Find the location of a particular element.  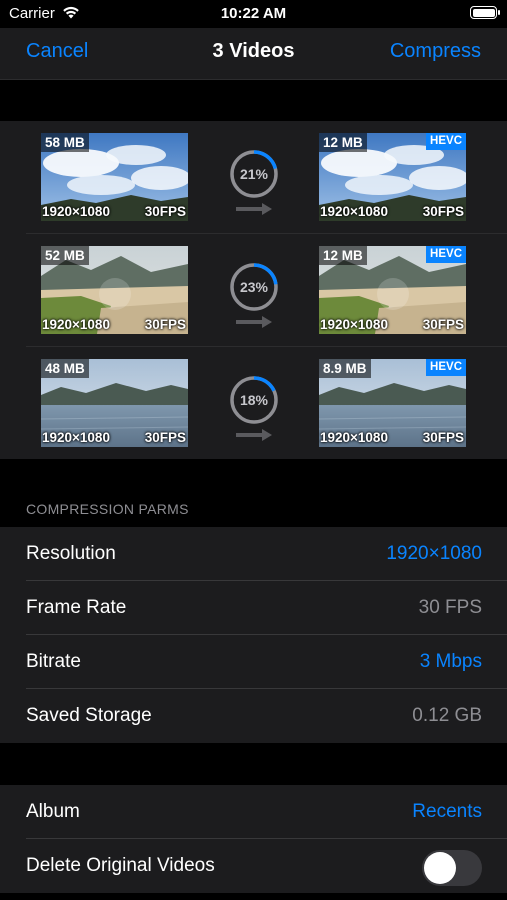

progress-label: 21% is located at coordinates (254, 174).